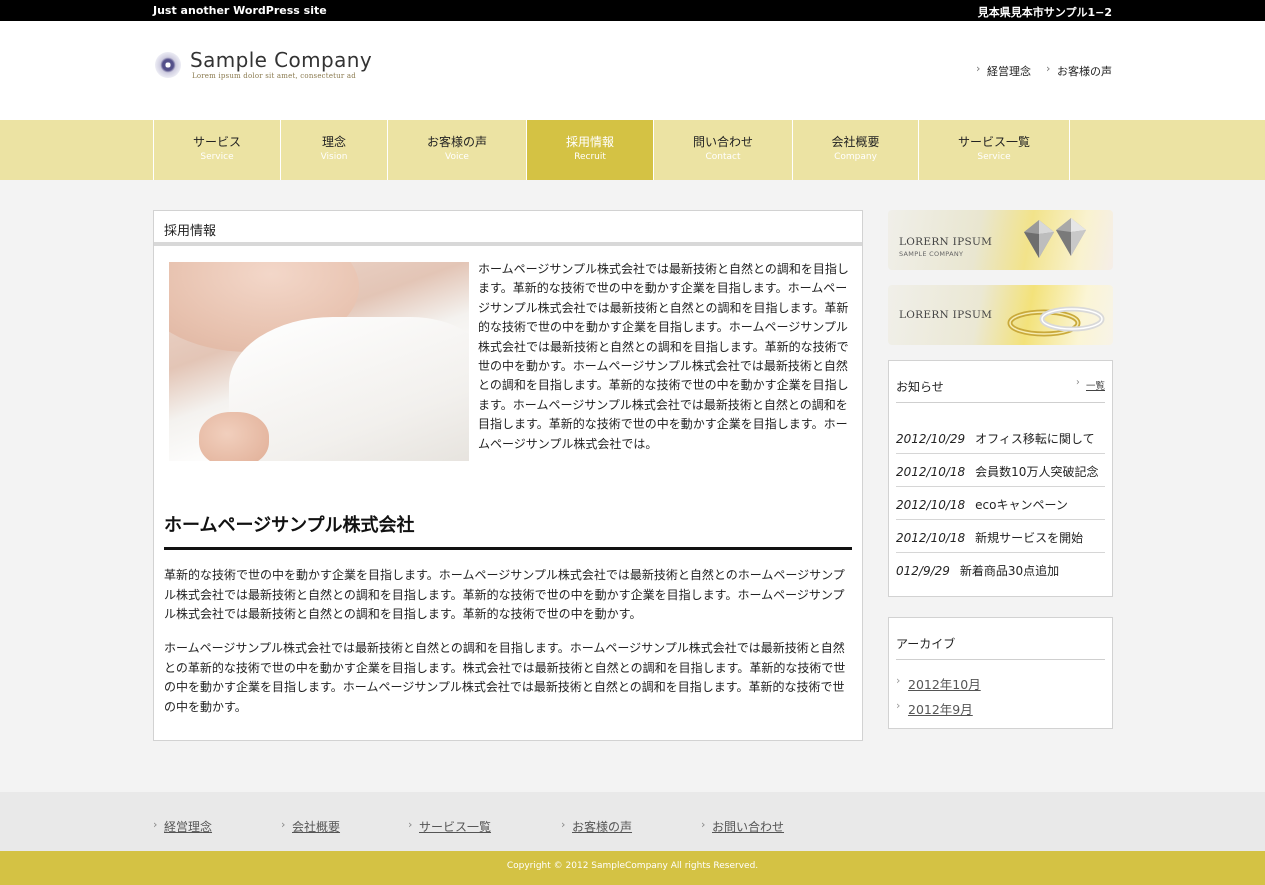  I want to click on nav-label: 採用情報, so click(589, 142).